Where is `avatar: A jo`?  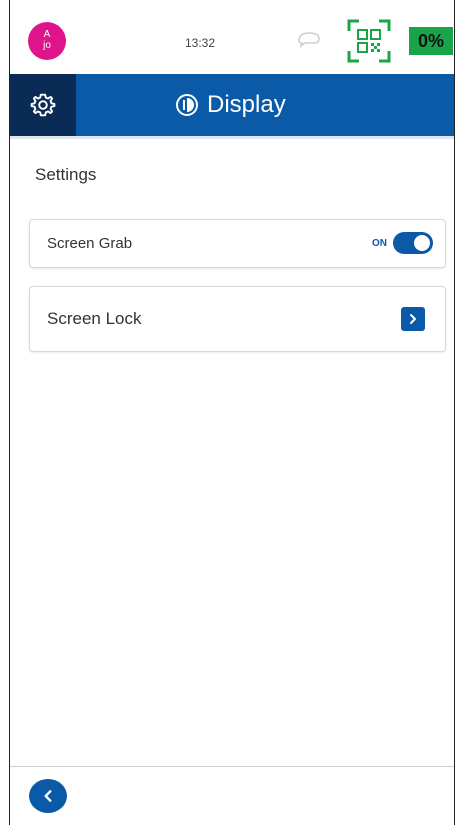
avatar: A jo is located at coordinates (47, 41).